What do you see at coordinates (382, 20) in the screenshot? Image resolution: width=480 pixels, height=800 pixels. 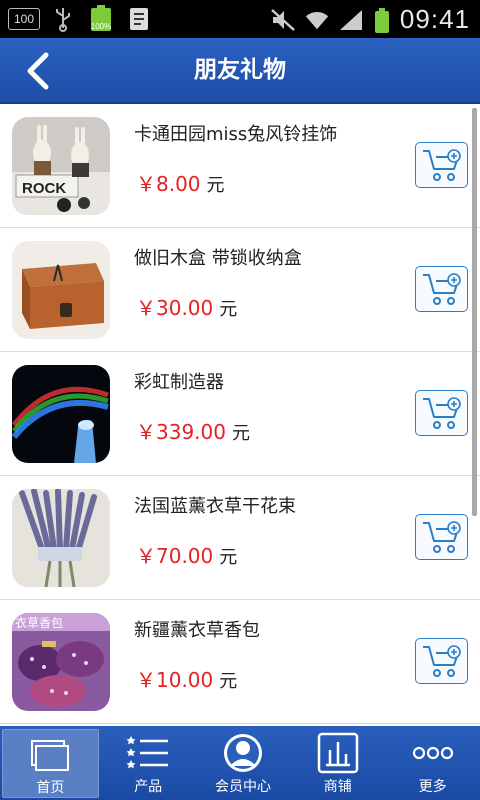 I see `battery-full-icon` at bounding box center [382, 20].